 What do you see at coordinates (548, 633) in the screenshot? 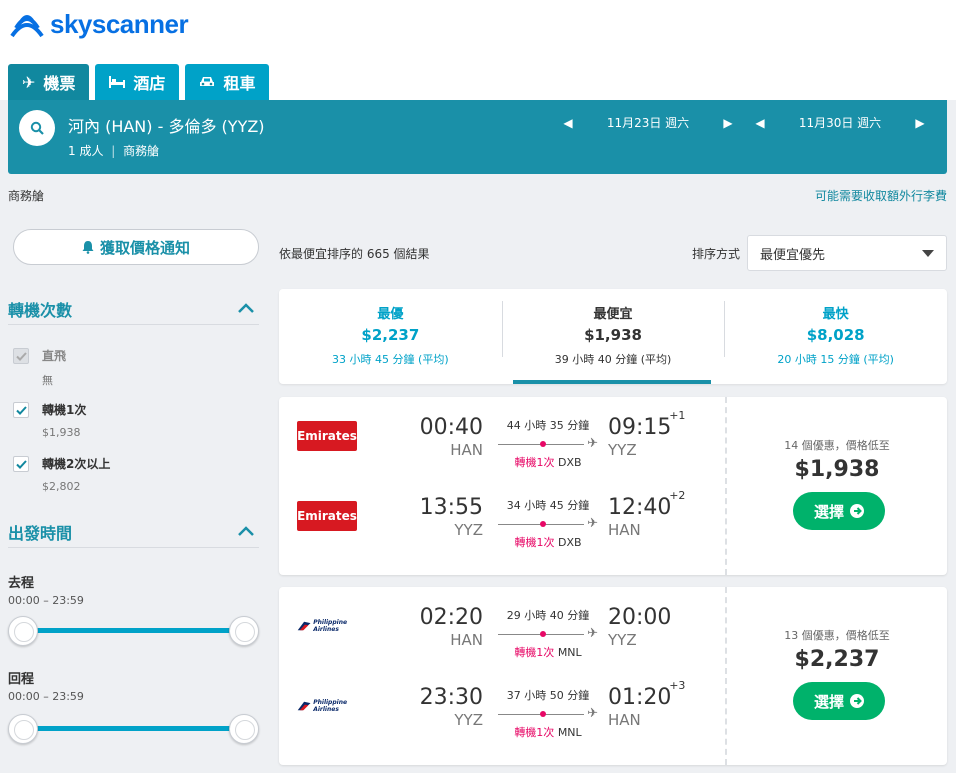
I see `leg-info: 29 小時 40 分鐘 ✈ 轉機1次 MNL` at bounding box center [548, 633].